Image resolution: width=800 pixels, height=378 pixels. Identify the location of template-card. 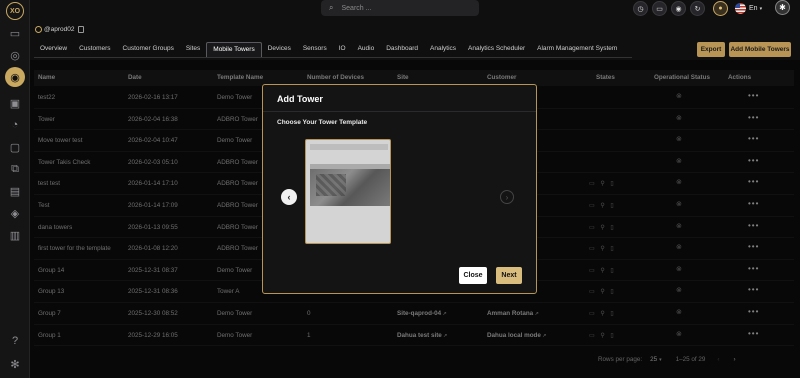
(348, 191).